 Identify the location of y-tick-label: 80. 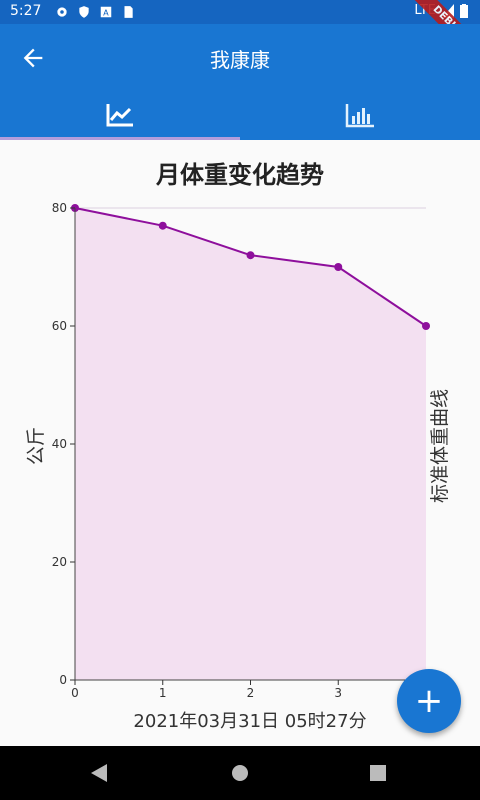
(59, 208).